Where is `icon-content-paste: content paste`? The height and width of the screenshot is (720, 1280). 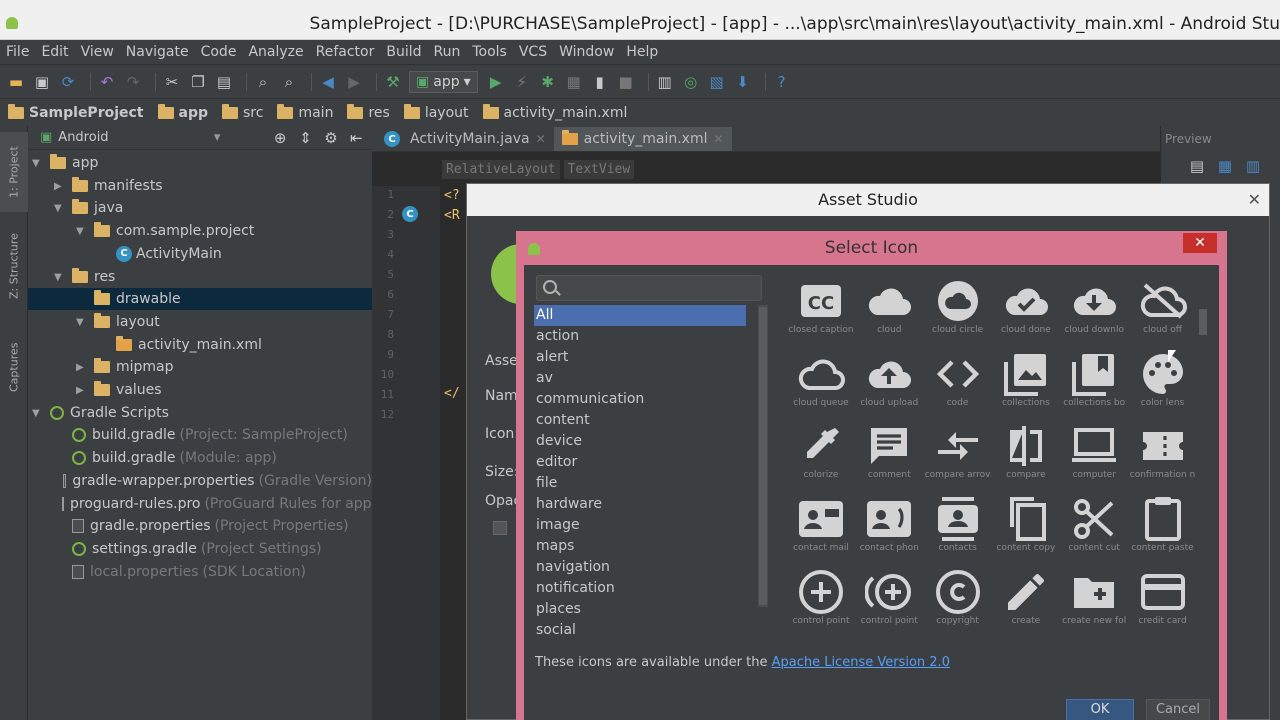
icon-content-paste: content paste is located at coordinates (1163, 524).